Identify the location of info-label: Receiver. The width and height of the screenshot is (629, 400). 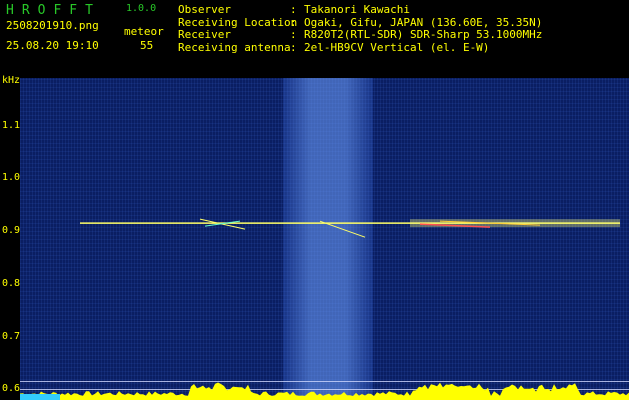
(204, 34).